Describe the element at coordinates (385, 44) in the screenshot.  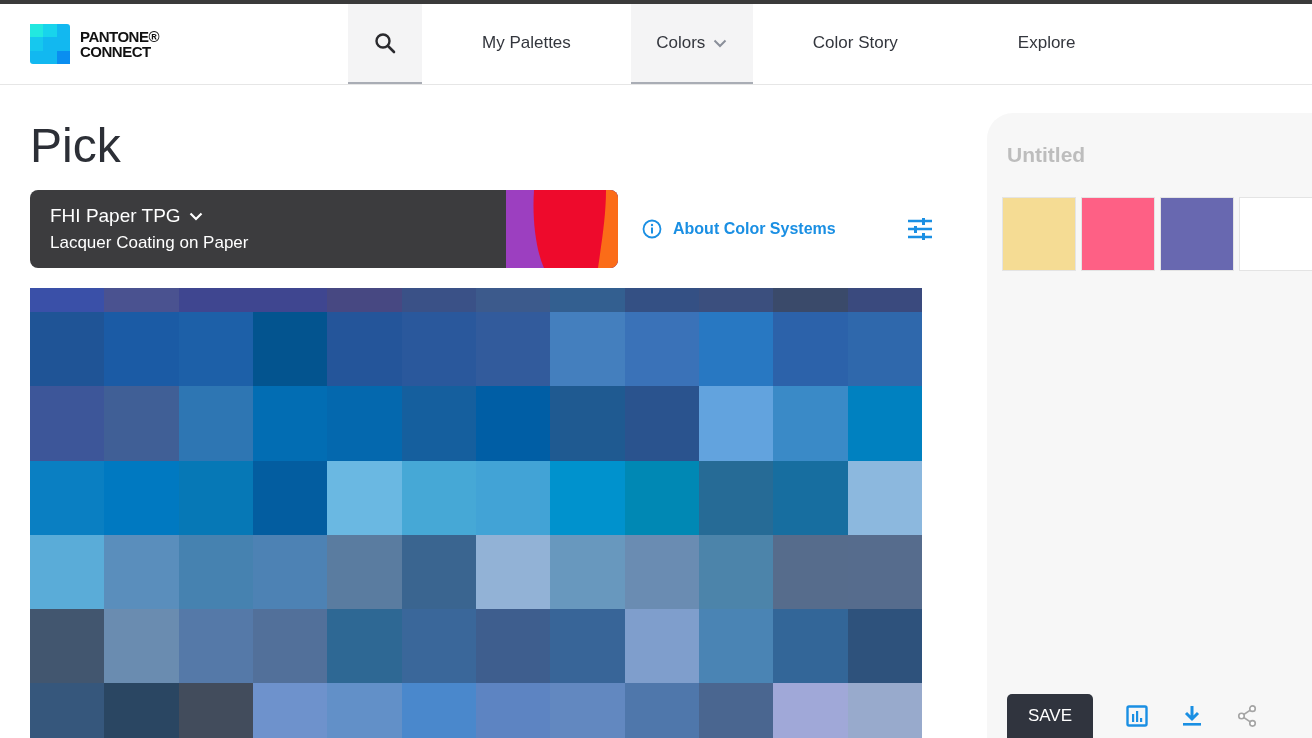
I see `search-button` at that location.